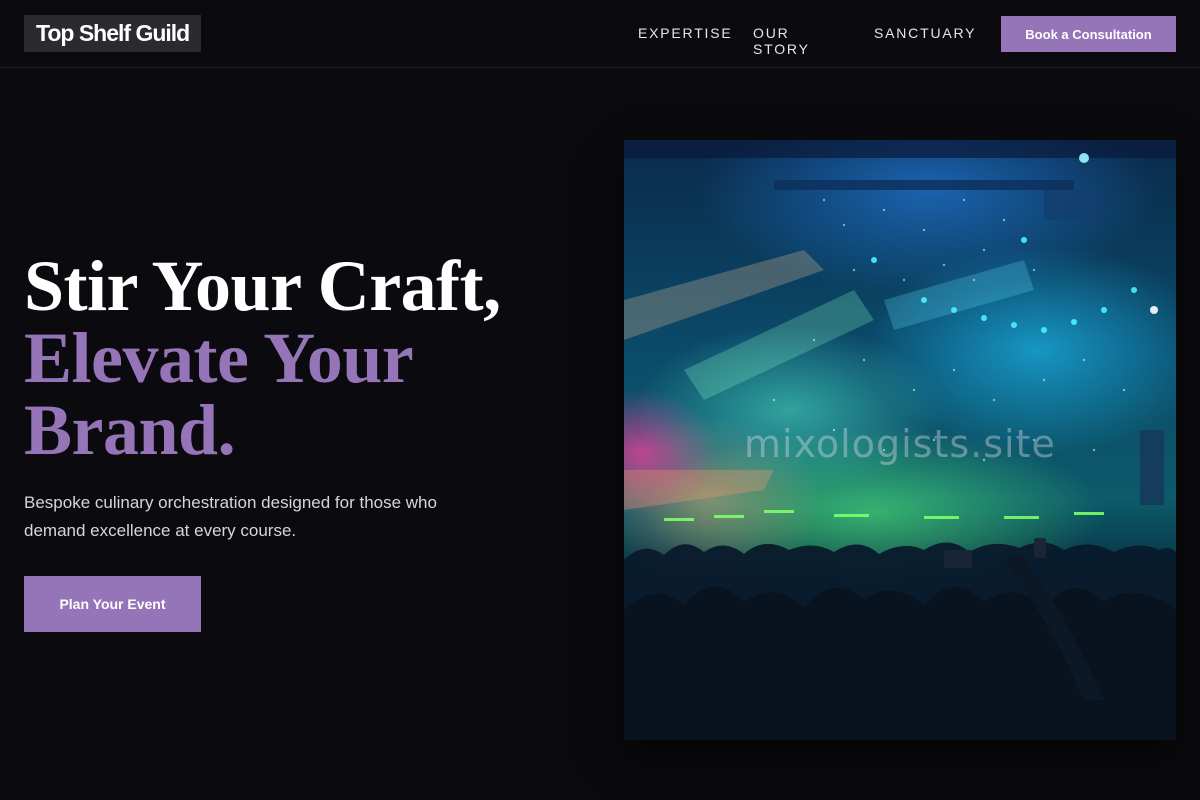 Image resolution: width=1200 pixels, height=800 pixels. I want to click on image-watermark: mixologists.site, so click(900, 444).